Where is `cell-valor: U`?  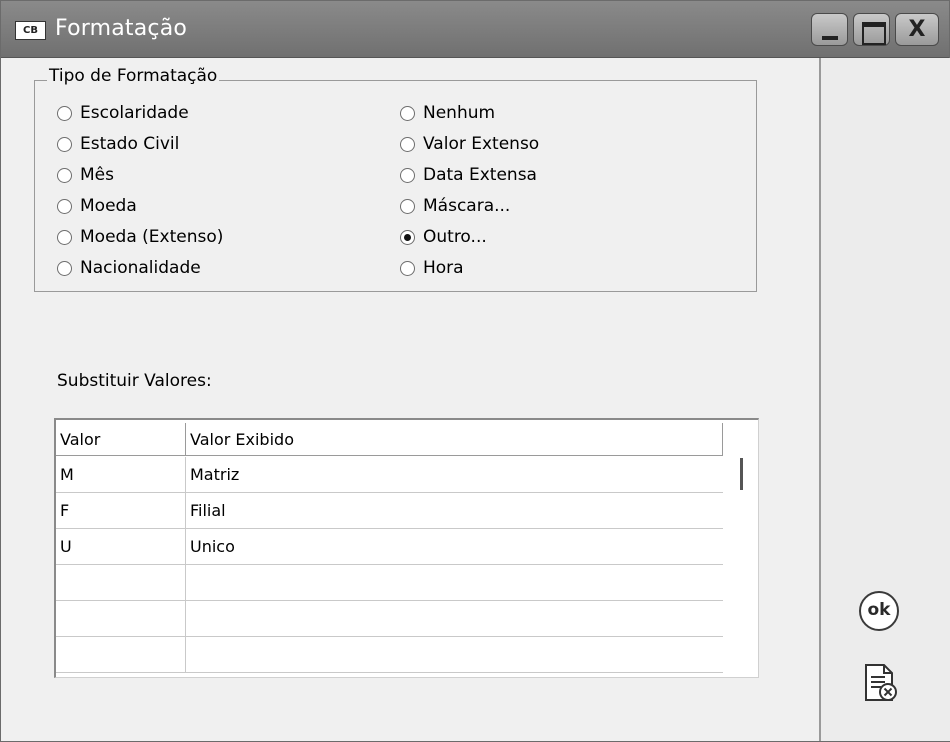
cell-valor: U is located at coordinates (121, 546).